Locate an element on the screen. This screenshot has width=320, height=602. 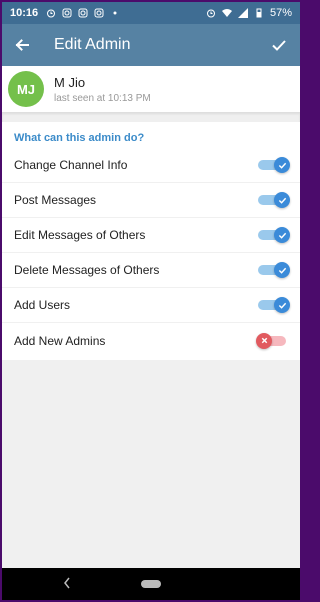
close-icon is located at coordinates (264, 340).